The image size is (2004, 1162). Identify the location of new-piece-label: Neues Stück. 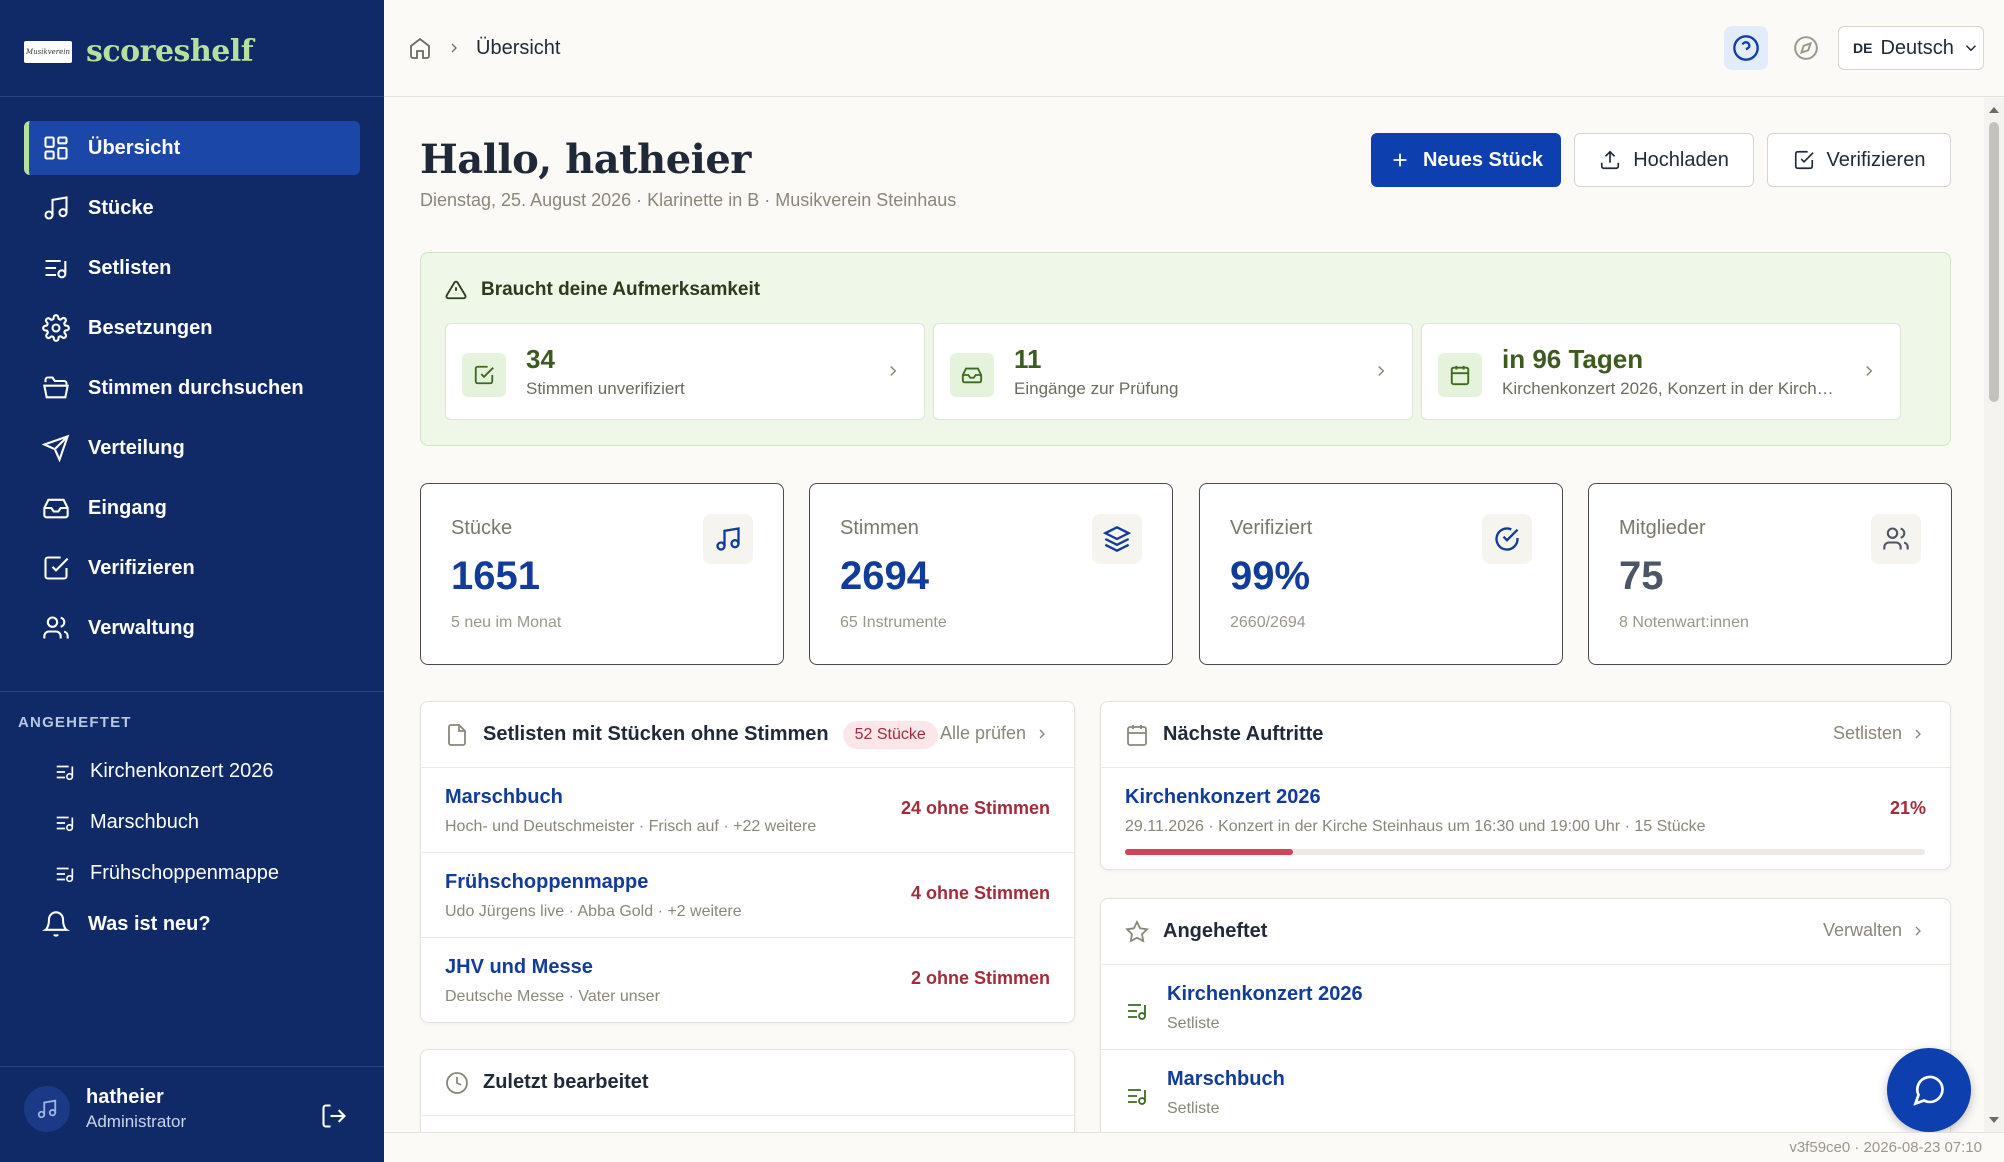
(1483, 159).